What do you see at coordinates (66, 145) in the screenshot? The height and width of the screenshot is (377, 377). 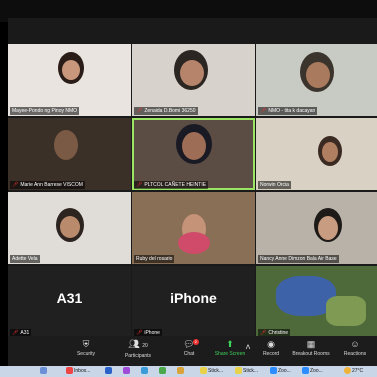 I see `participant-video` at bounding box center [66, 145].